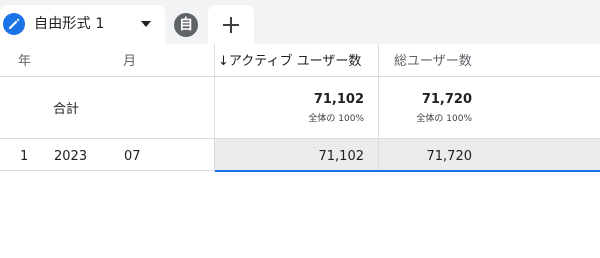 The image size is (600, 258). Describe the element at coordinates (14, 24) in the screenshot. I see `pencil-icon` at that location.